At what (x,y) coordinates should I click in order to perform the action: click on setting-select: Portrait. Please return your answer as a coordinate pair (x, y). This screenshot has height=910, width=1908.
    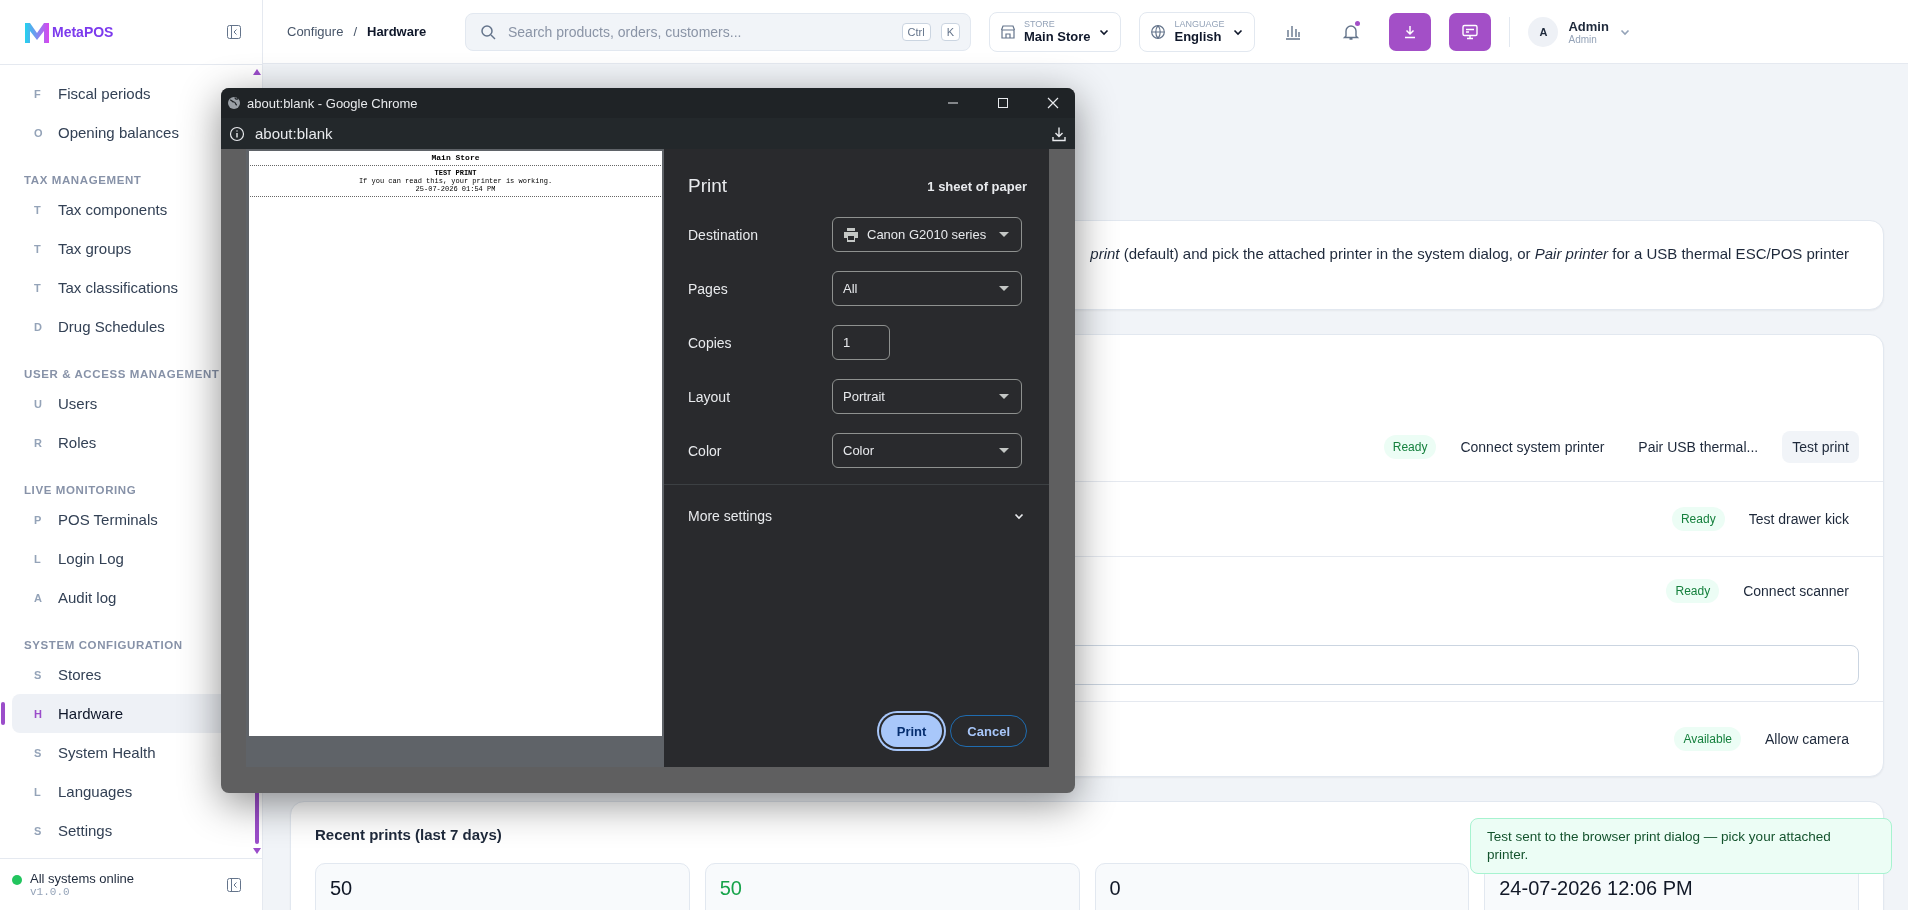
    Looking at the image, I should click on (927, 396).